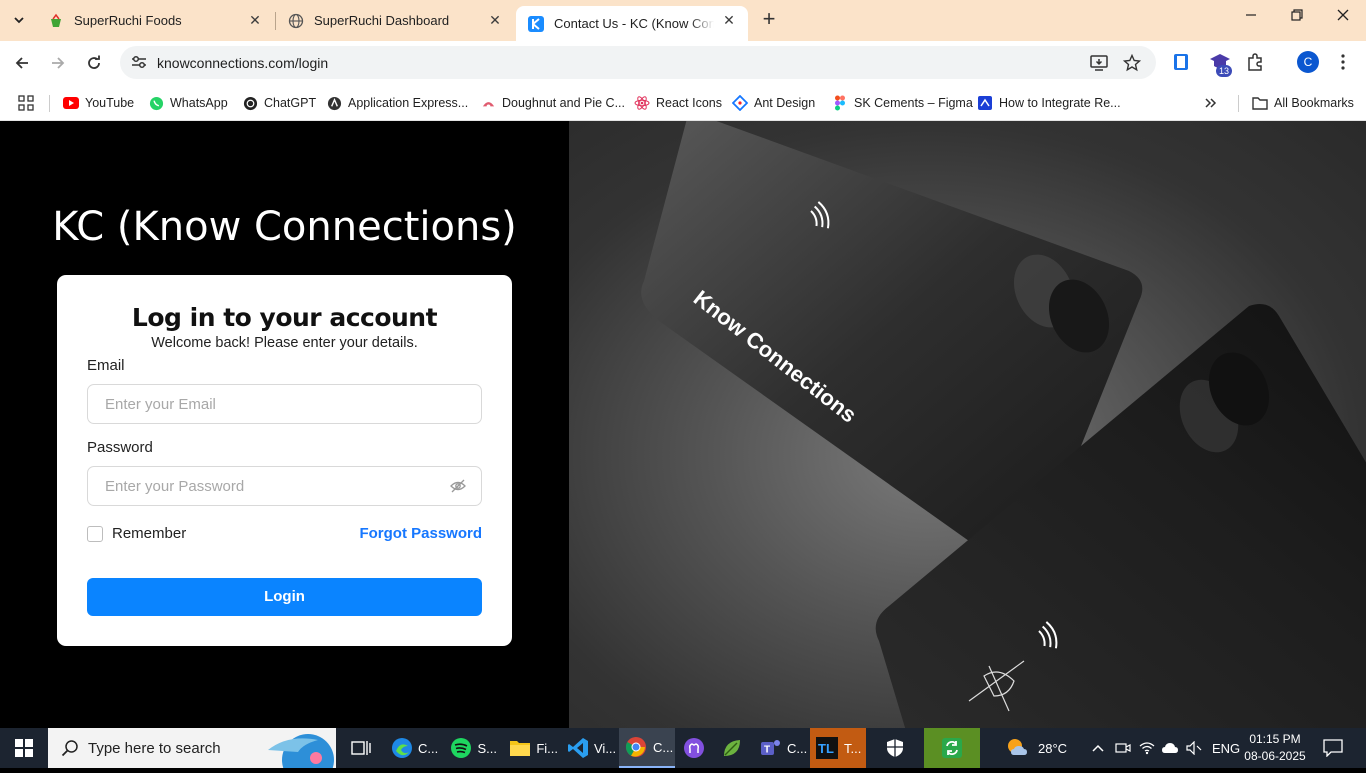 The width and height of the screenshot is (1366, 773). Describe the element at coordinates (284, 343) in the screenshot. I see `login-subheading: Welcome back! Please enter your details.` at that location.